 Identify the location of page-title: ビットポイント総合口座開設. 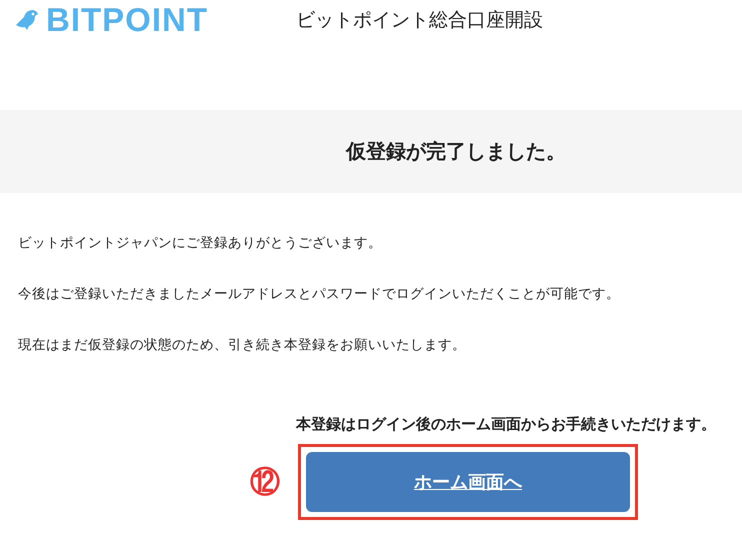
(419, 20).